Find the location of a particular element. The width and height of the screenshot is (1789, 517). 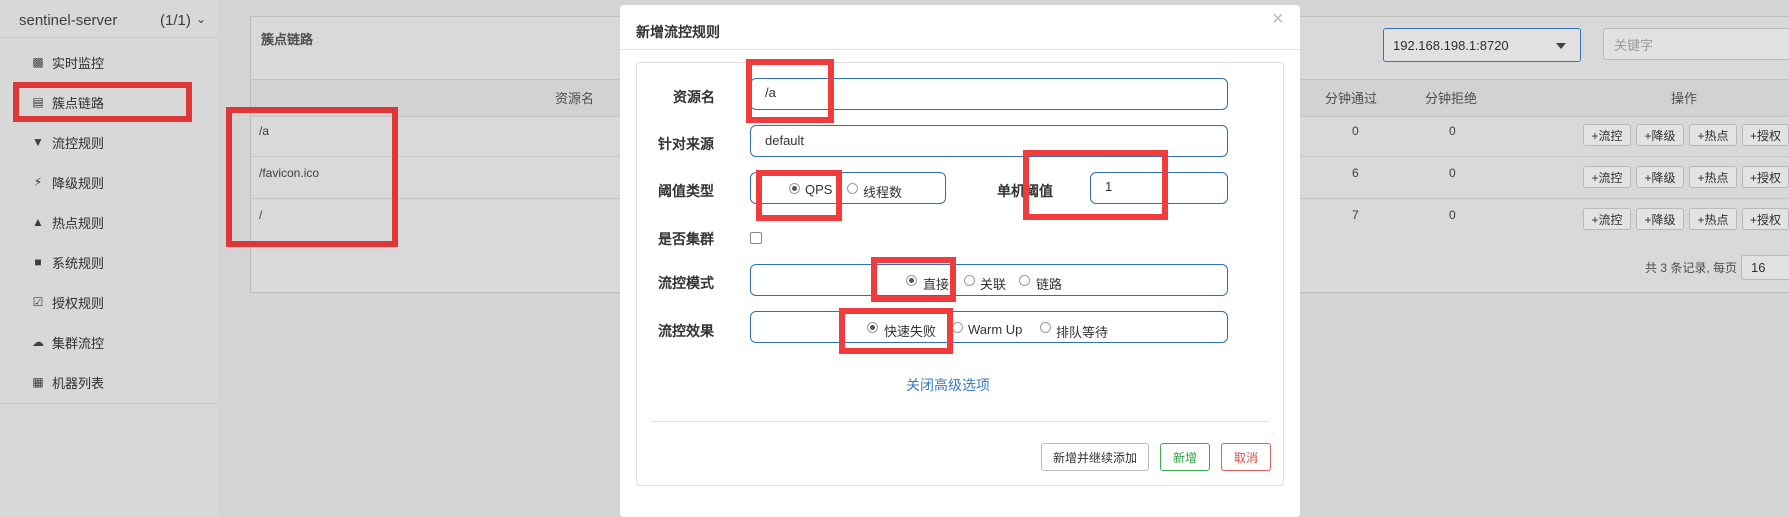

cluster-checkbox is located at coordinates (756, 238).